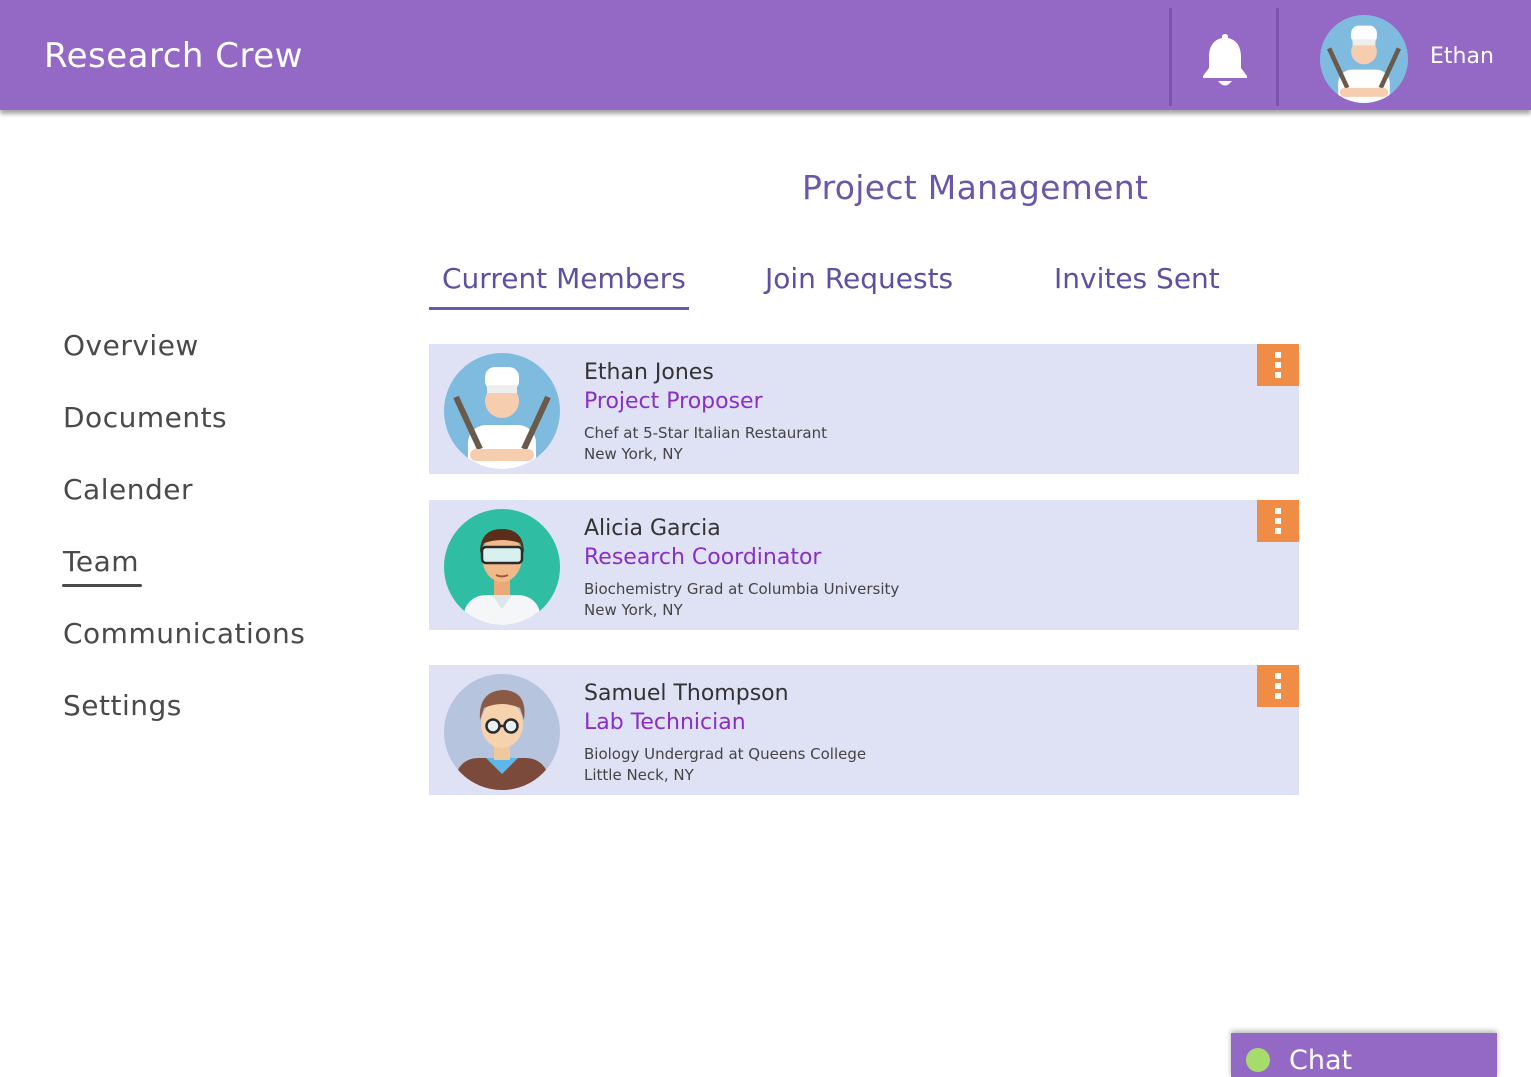 The width and height of the screenshot is (1531, 1077). What do you see at coordinates (1258, 1060) in the screenshot?
I see `status-dot-icon` at bounding box center [1258, 1060].